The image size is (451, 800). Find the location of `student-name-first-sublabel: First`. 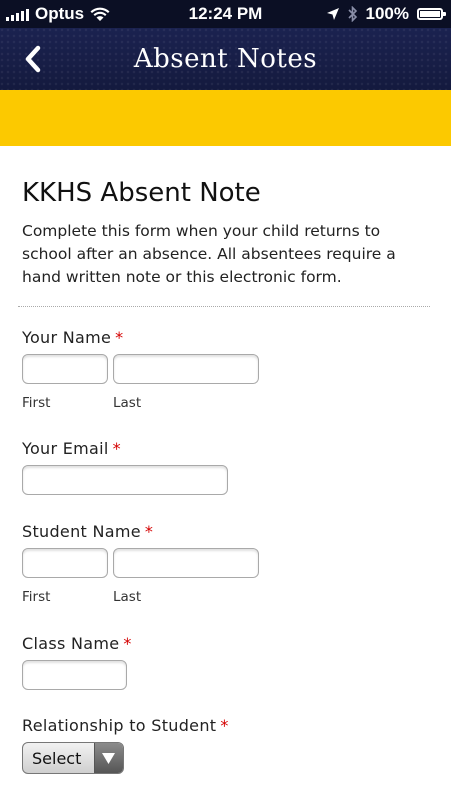

student-name-first-sublabel: First is located at coordinates (36, 597).